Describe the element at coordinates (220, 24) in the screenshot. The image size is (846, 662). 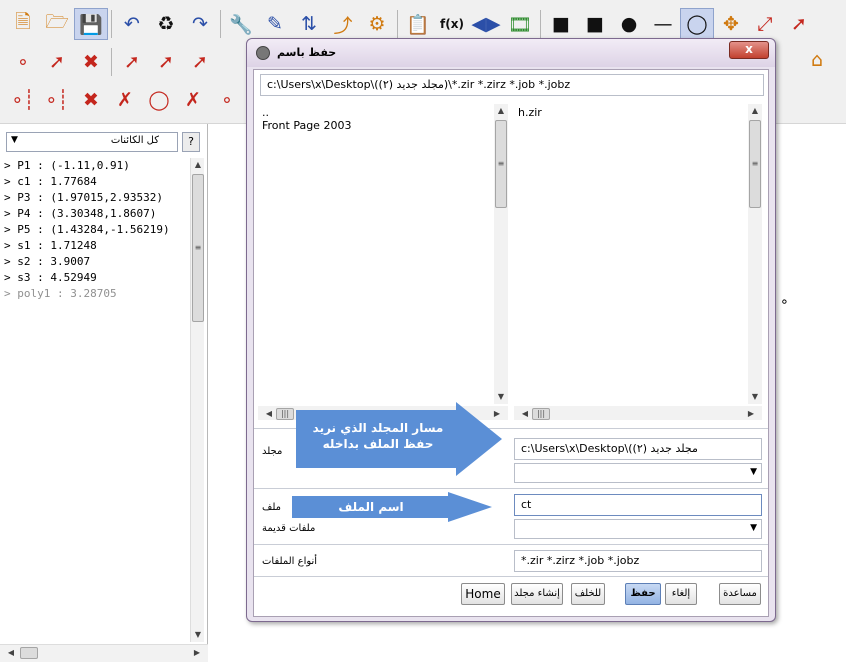
I see `toolbar-separator` at that location.